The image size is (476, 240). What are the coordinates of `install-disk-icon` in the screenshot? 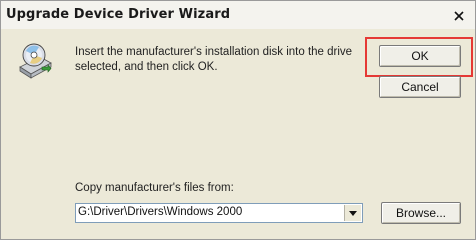 It's located at (35, 61).